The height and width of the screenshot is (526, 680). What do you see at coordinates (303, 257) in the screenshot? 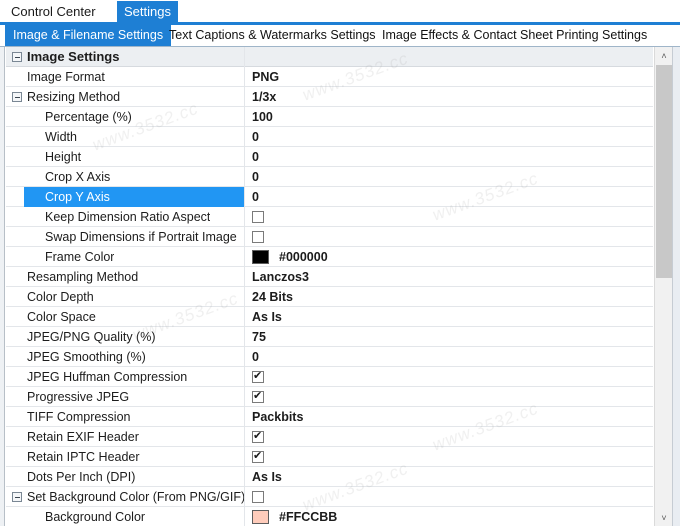
I see `color-hex-value: #000000` at bounding box center [303, 257].